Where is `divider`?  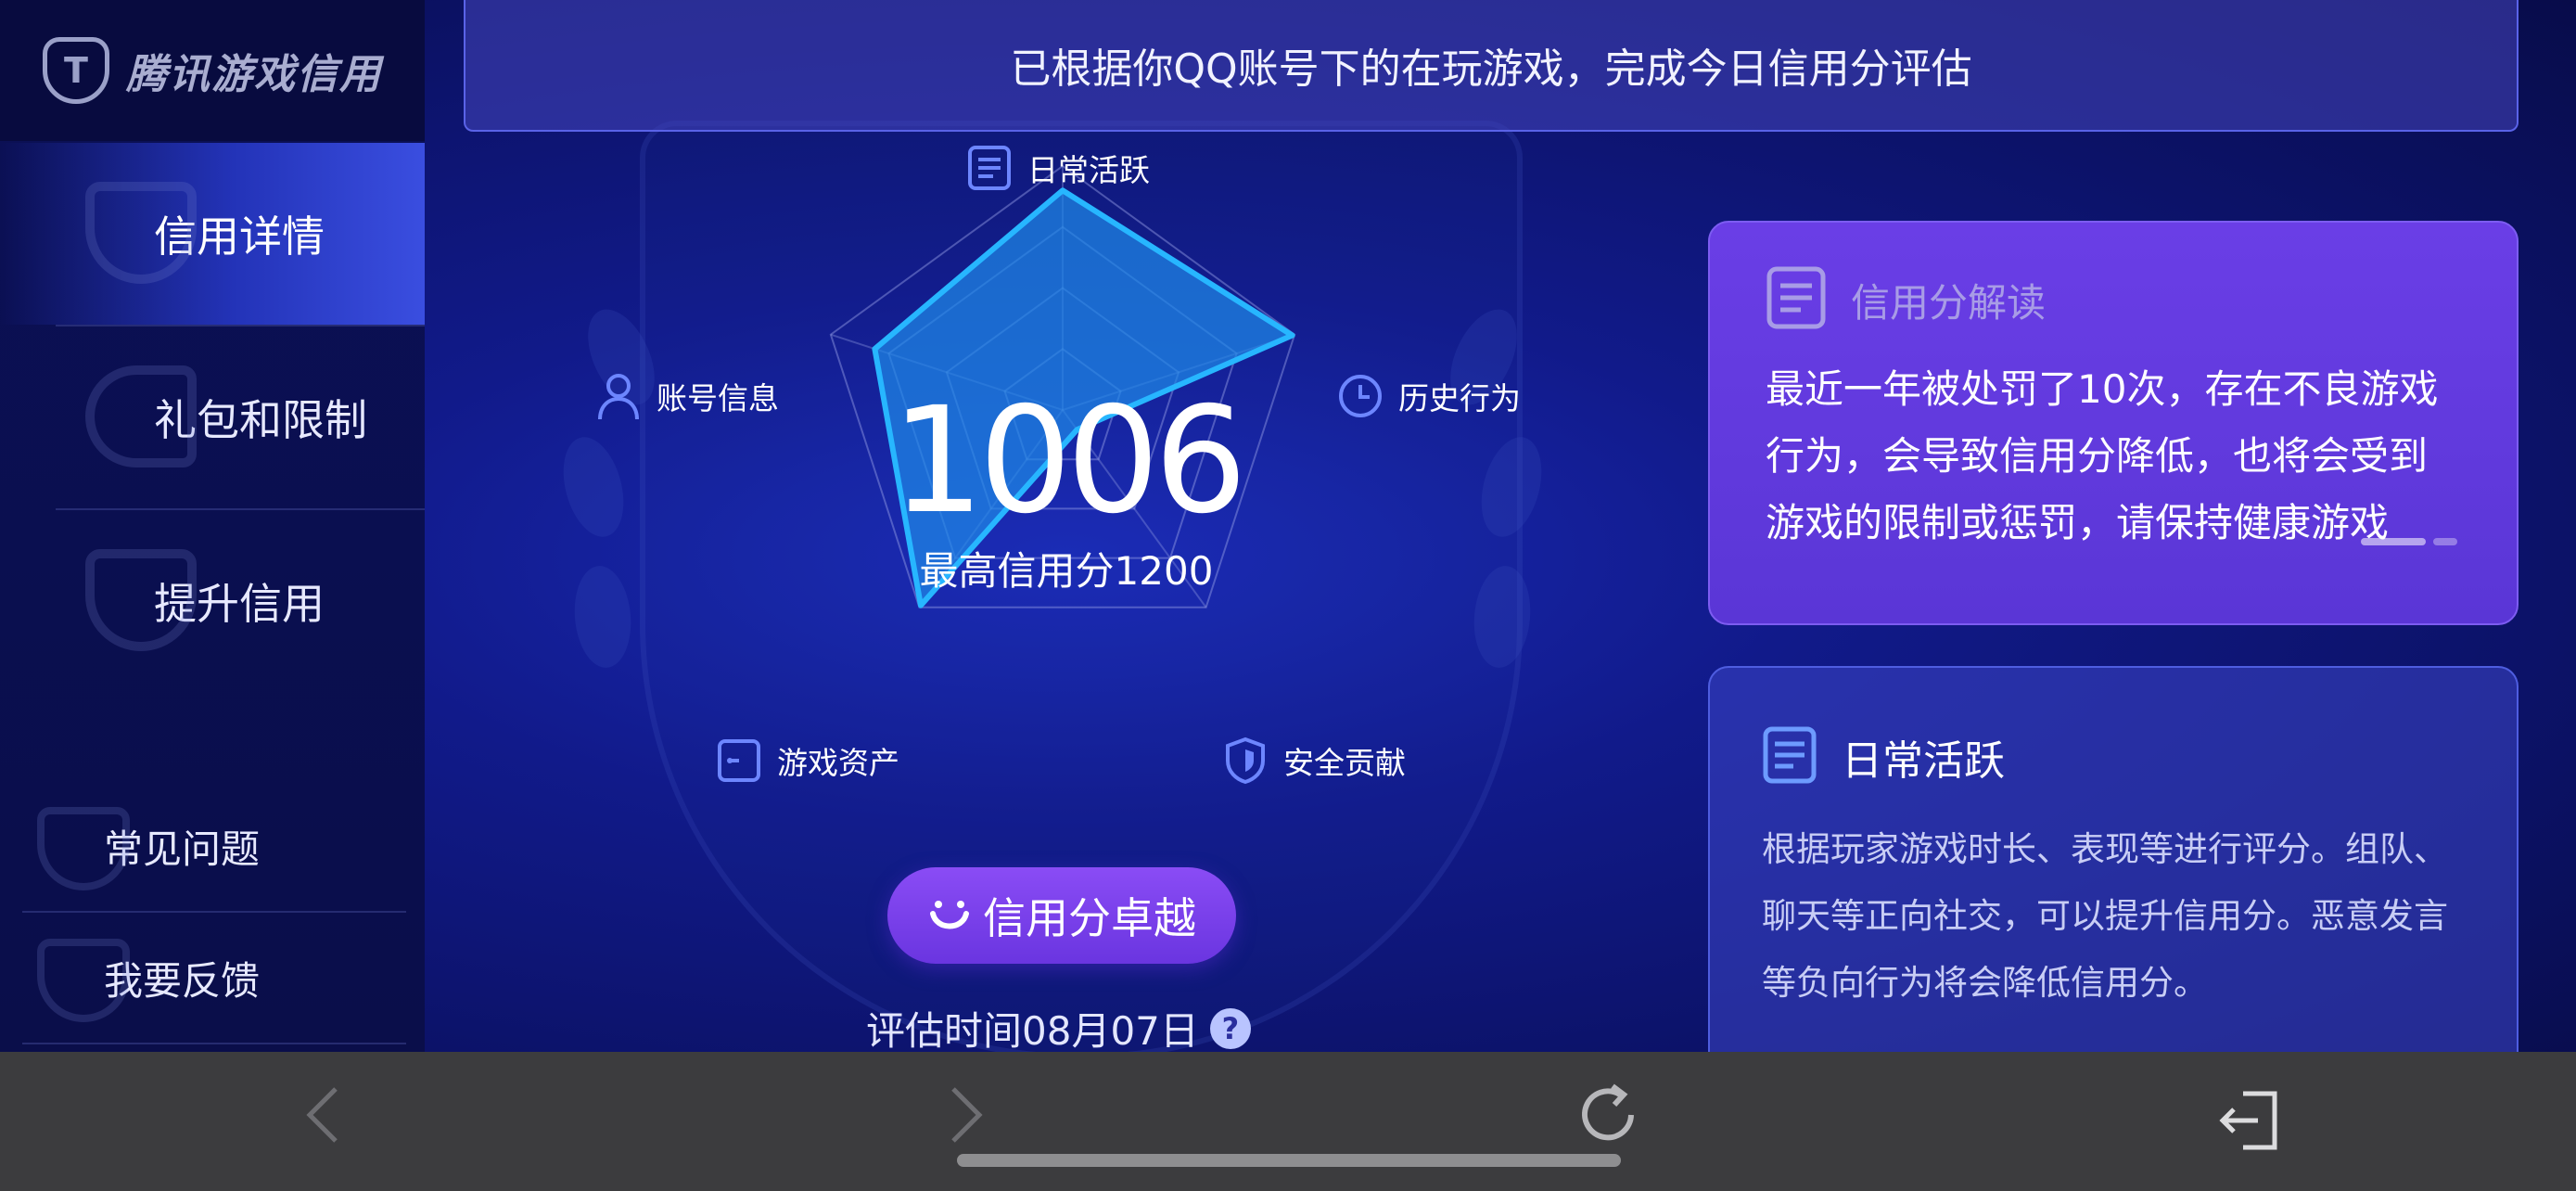 divider is located at coordinates (214, 1043).